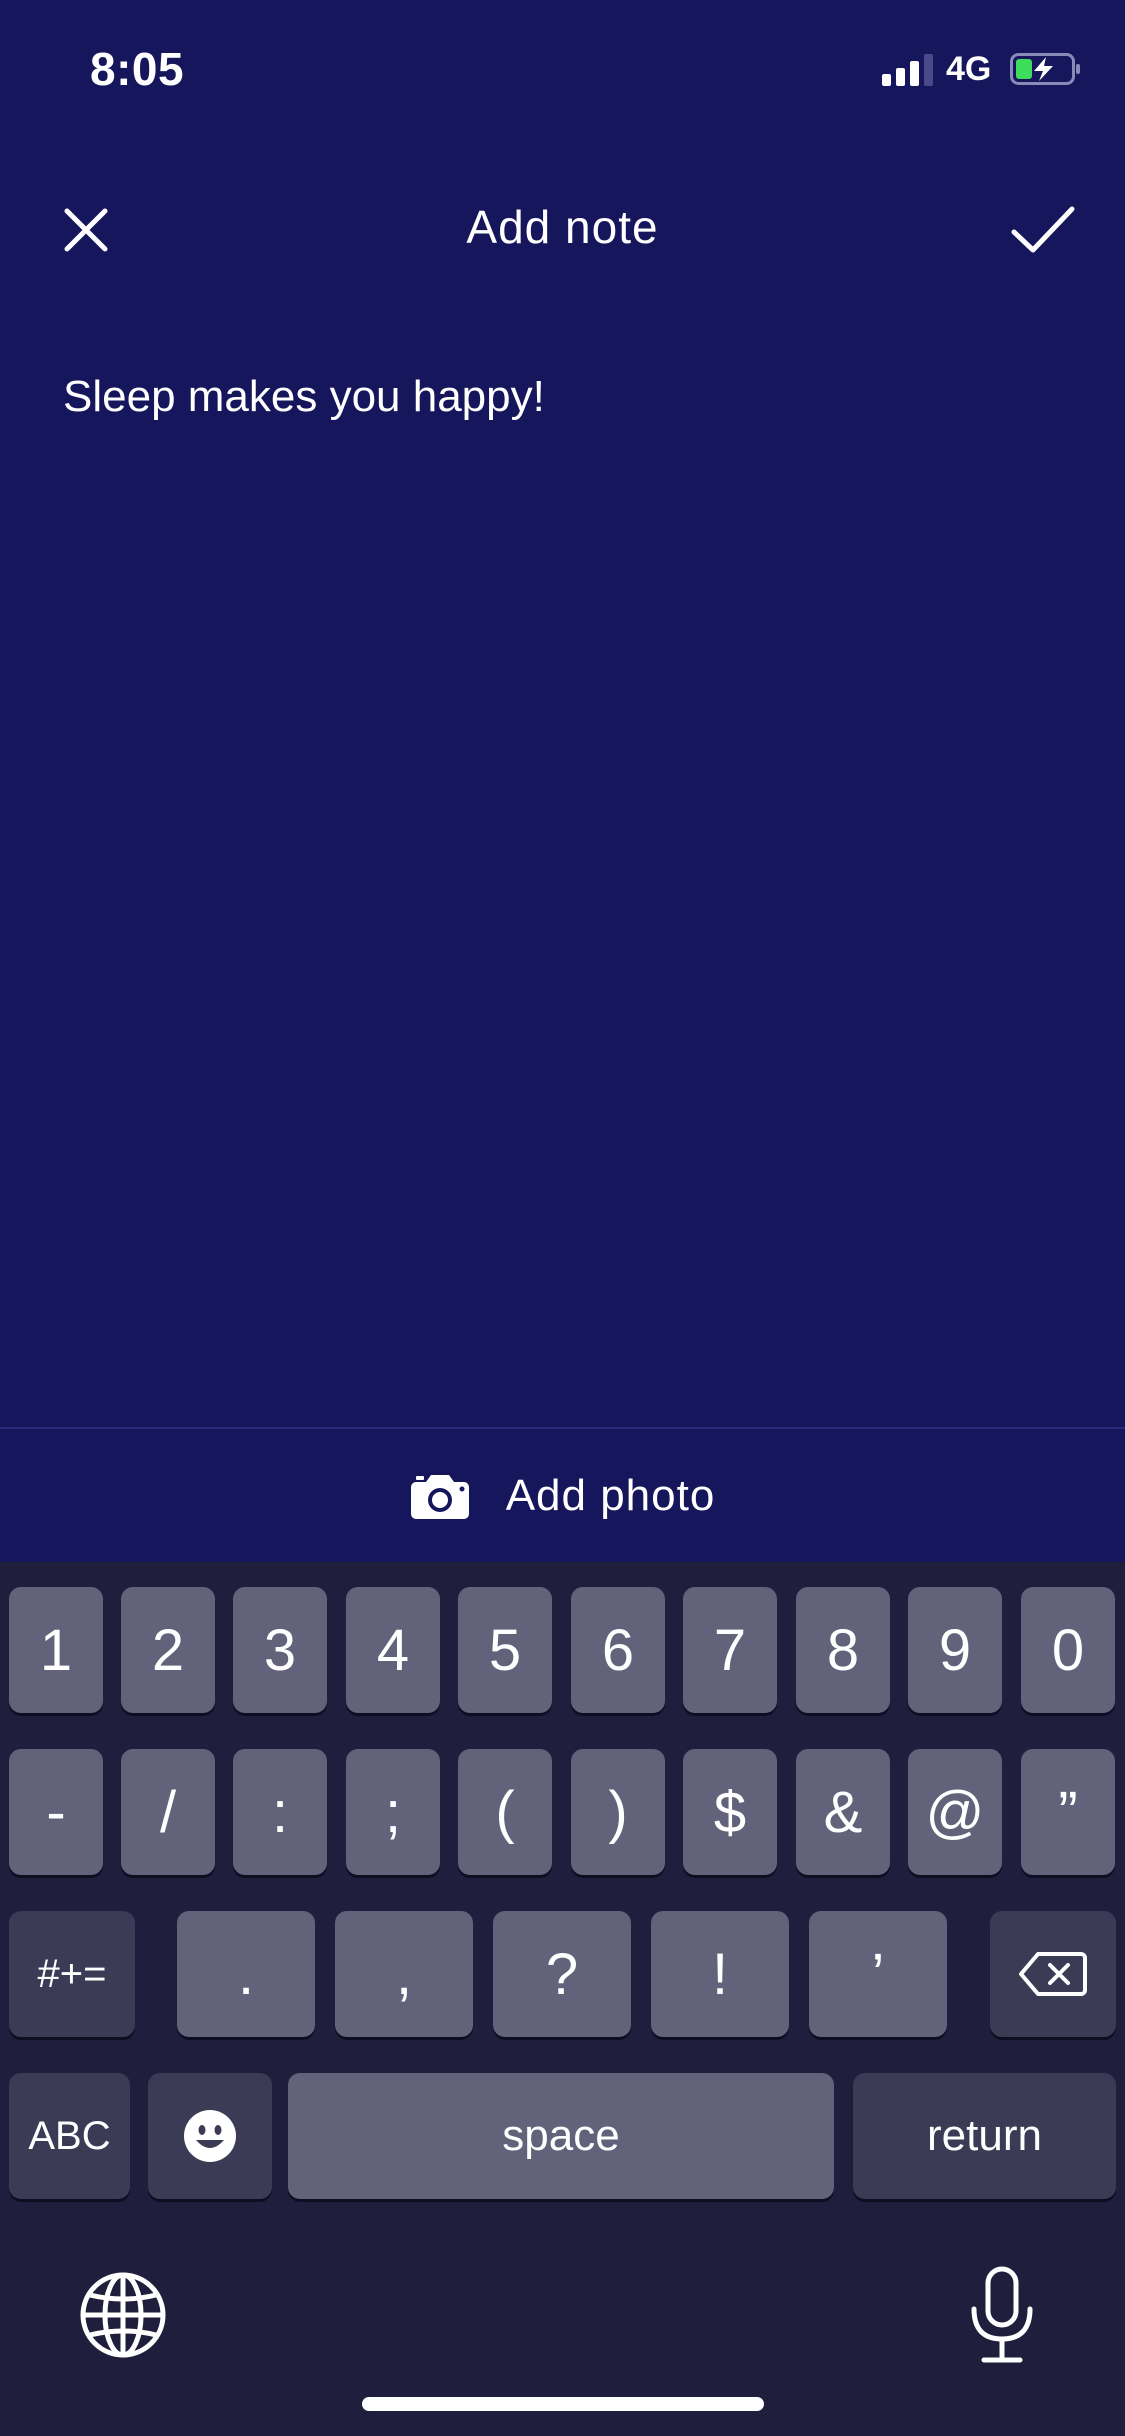 This screenshot has height=2436, width=1125. I want to click on page-title: Add note, so click(562, 227).